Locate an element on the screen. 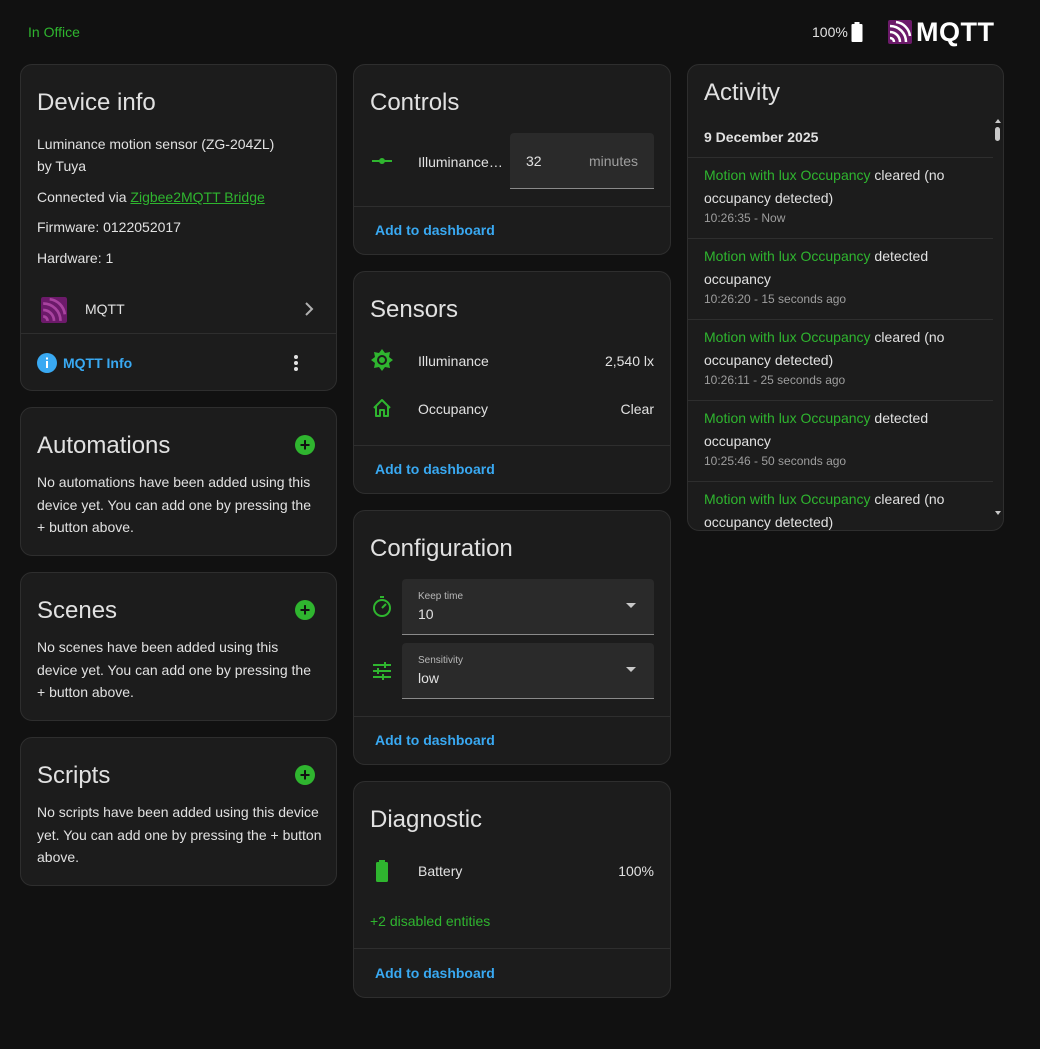 This screenshot has height=1049, width=1040. automations-title: Automations is located at coordinates (104, 445).